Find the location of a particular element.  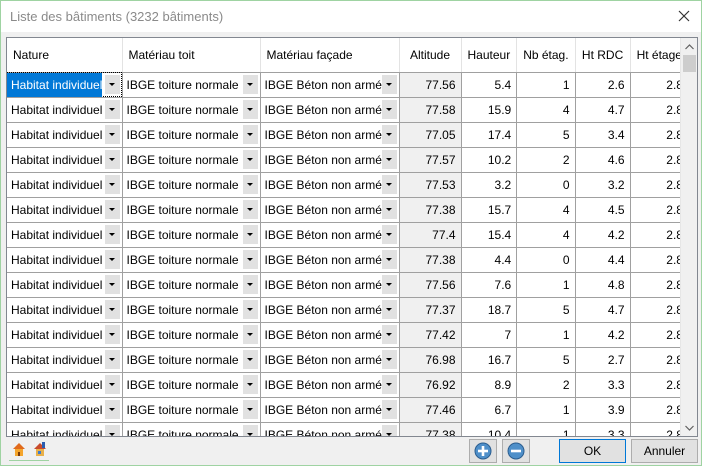

altitude-cell: 77.46 is located at coordinates (430, 410).